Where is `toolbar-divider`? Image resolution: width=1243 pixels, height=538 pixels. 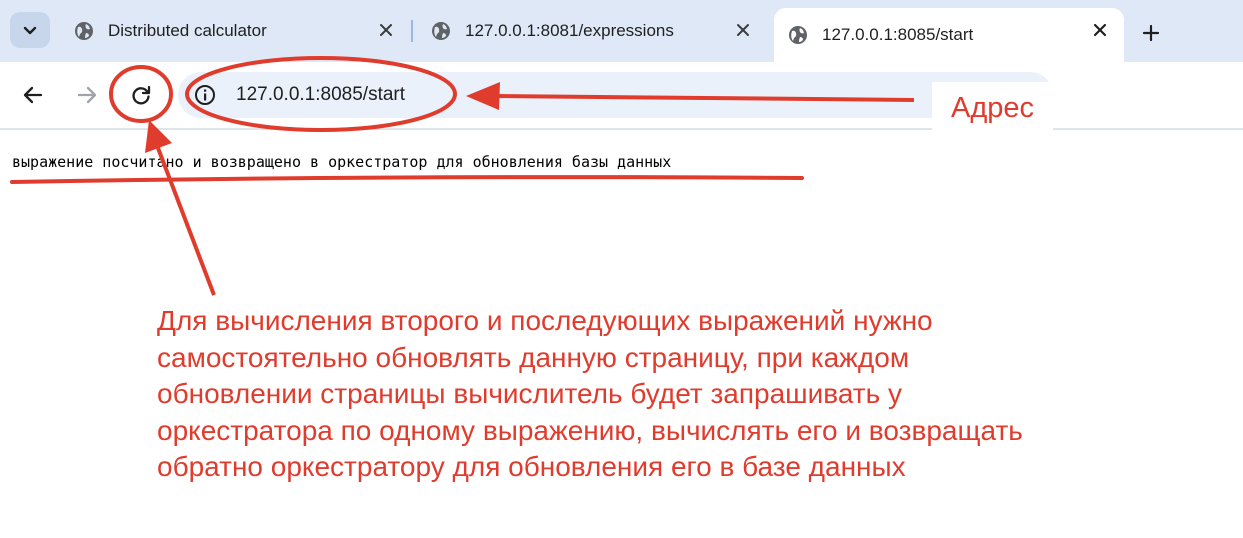 toolbar-divider is located at coordinates (621, 129).